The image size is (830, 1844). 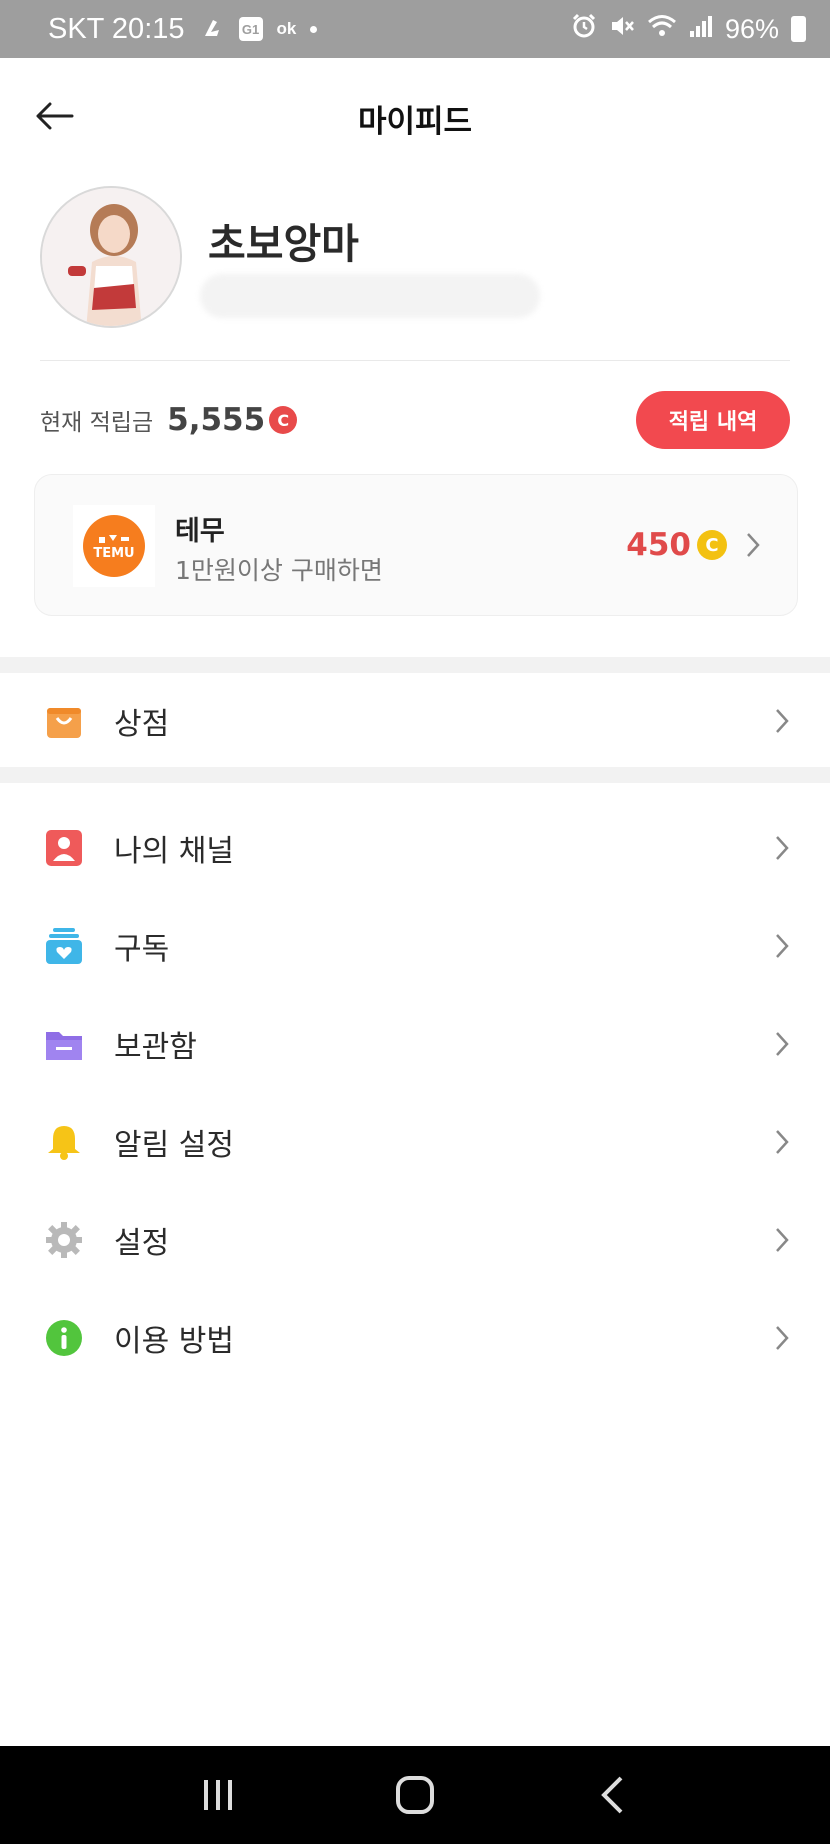 What do you see at coordinates (415, 1142) in the screenshot?
I see `menu-item-notification-settings: 알림 설정` at bounding box center [415, 1142].